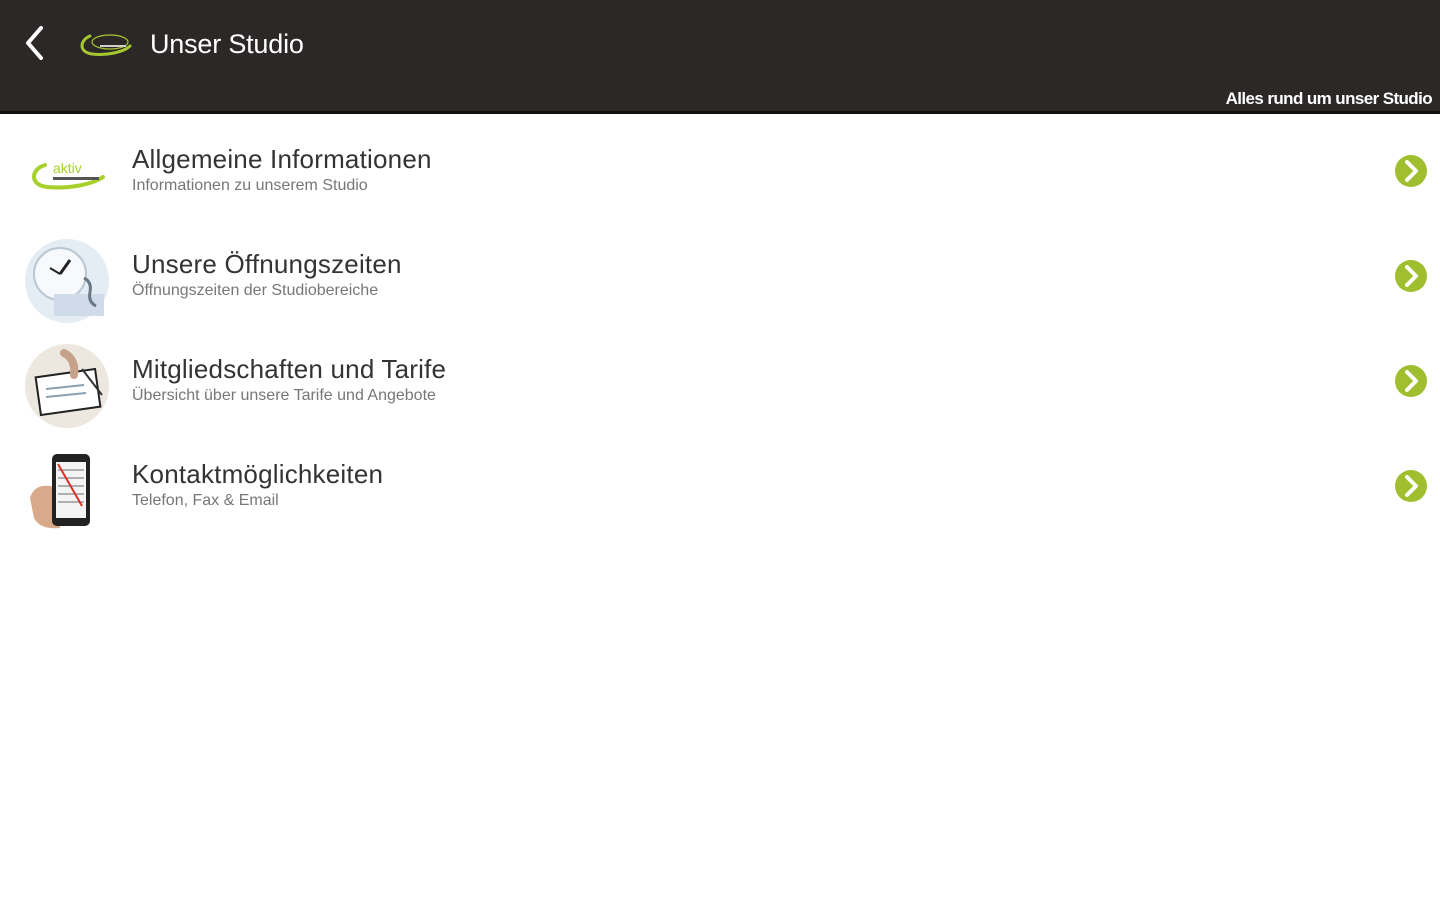  I want to click on page-subtitle: Alles rund um unser Studio, so click(1329, 98).